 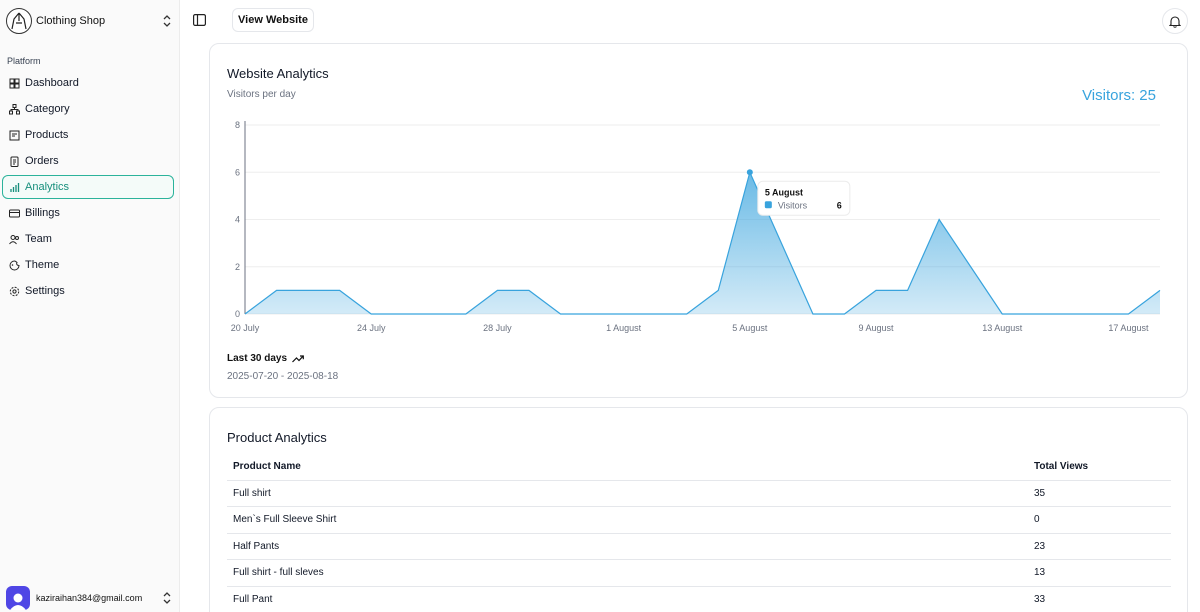 What do you see at coordinates (371, 328) in the screenshot?
I see `x-tick-label: 24 July` at bounding box center [371, 328].